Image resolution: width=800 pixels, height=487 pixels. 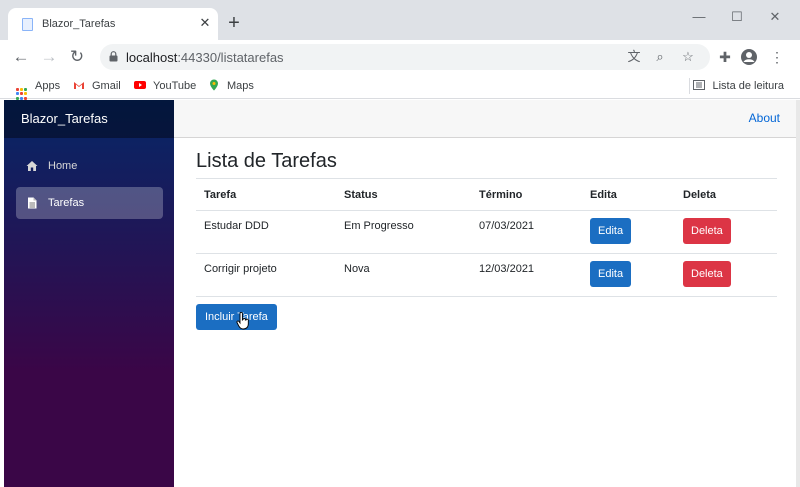 What do you see at coordinates (89, 166) in the screenshot?
I see `sidebar-item-home: Home` at bounding box center [89, 166].